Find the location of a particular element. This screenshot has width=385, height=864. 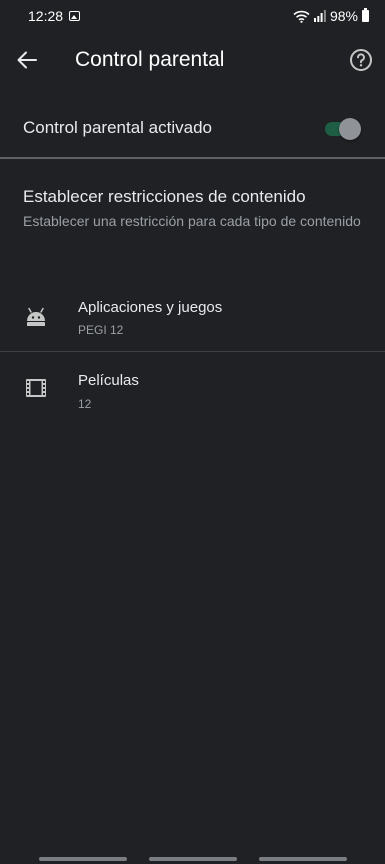

status-right: 98% is located at coordinates (331, 16).